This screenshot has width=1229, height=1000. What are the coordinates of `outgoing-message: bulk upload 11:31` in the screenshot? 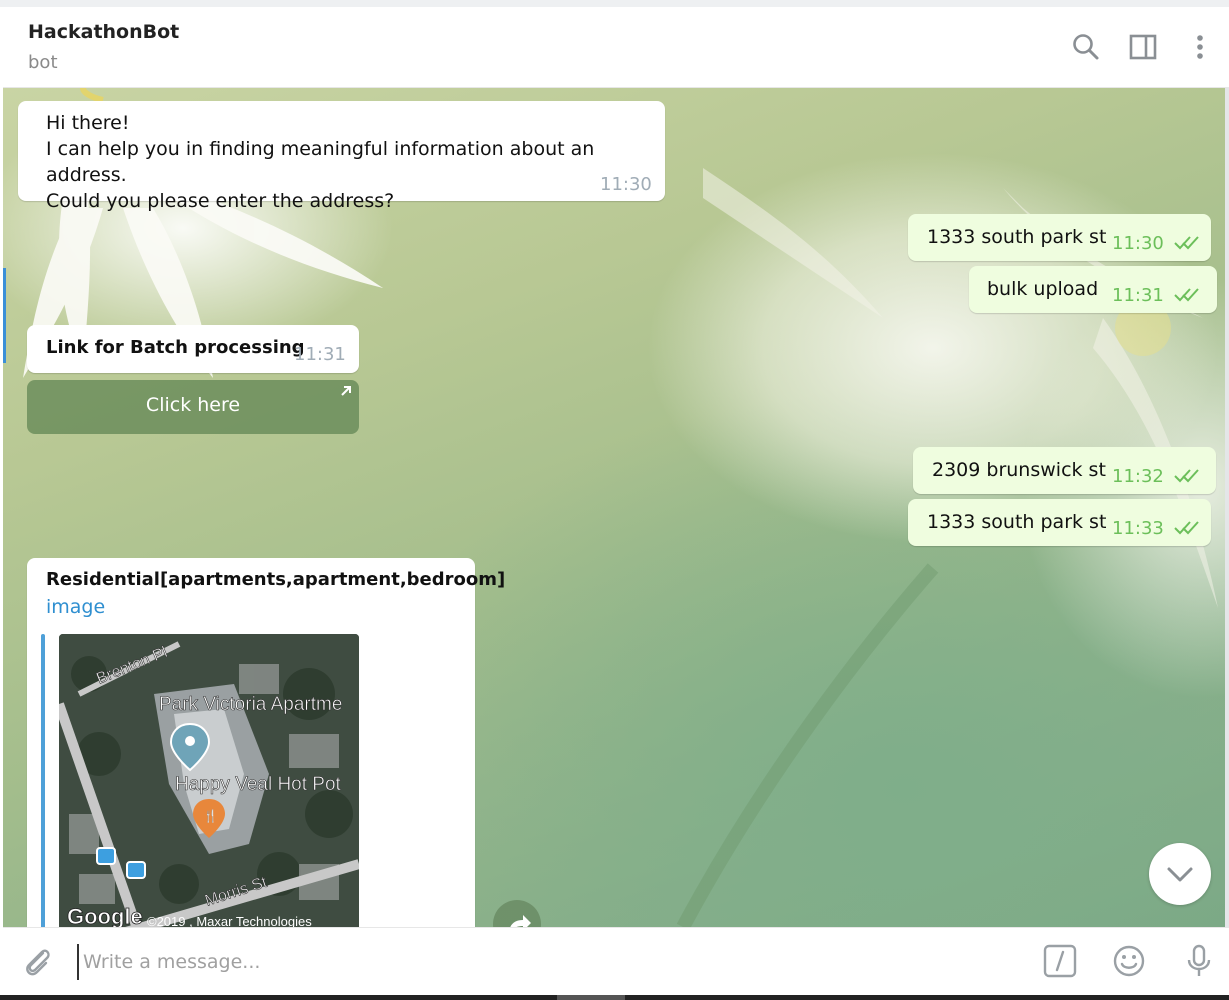 It's located at (1093, 289).